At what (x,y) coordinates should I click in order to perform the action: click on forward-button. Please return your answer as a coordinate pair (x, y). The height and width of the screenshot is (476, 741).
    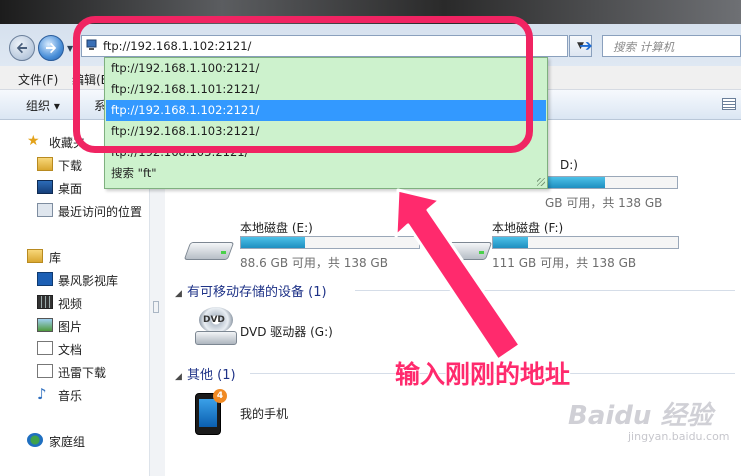
    Looking at the image, I should click on (51, 48).